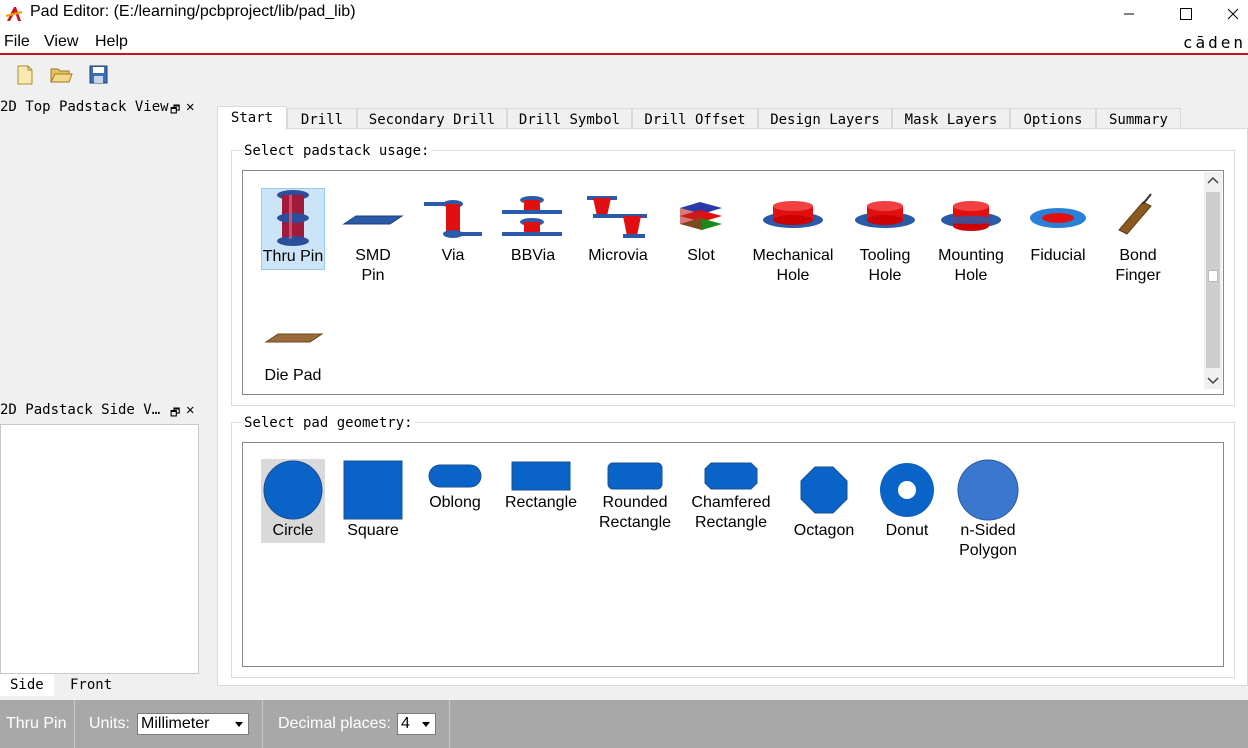 The height and width of the screenshot is (748, 1248). Describe the element at coordinates (84, 107) in the screenshot. I see `top-view-title: 2D Top Padstack View` at that location.